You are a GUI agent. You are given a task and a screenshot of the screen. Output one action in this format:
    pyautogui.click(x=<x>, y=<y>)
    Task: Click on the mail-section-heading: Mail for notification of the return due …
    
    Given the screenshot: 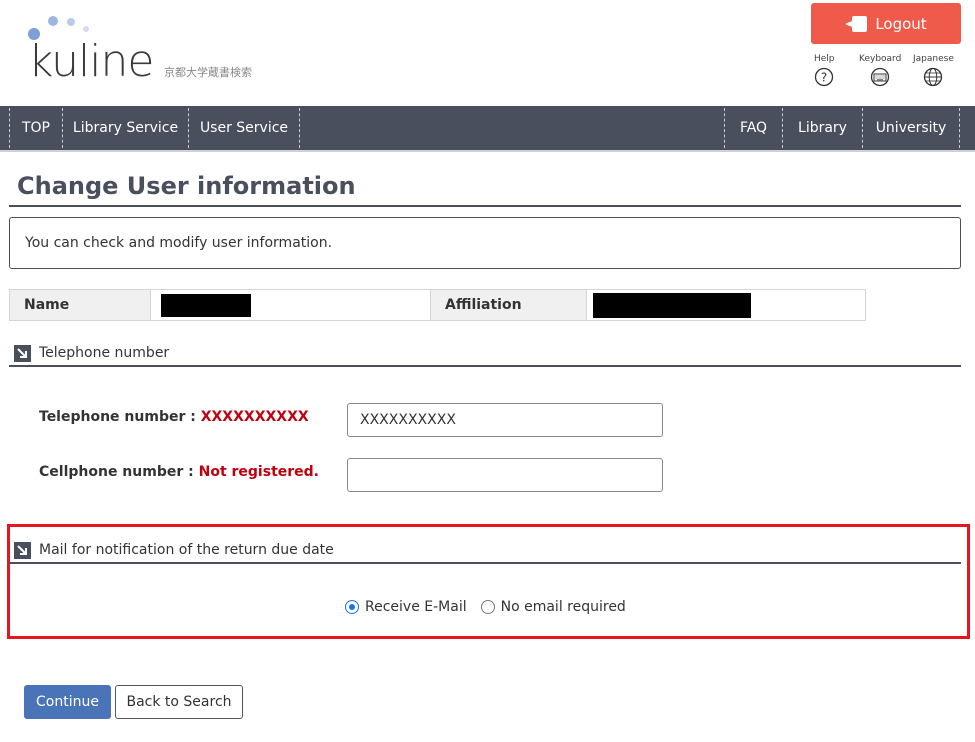 What is the action you would take?
    pyautogui.click(x=485, y=550)
    